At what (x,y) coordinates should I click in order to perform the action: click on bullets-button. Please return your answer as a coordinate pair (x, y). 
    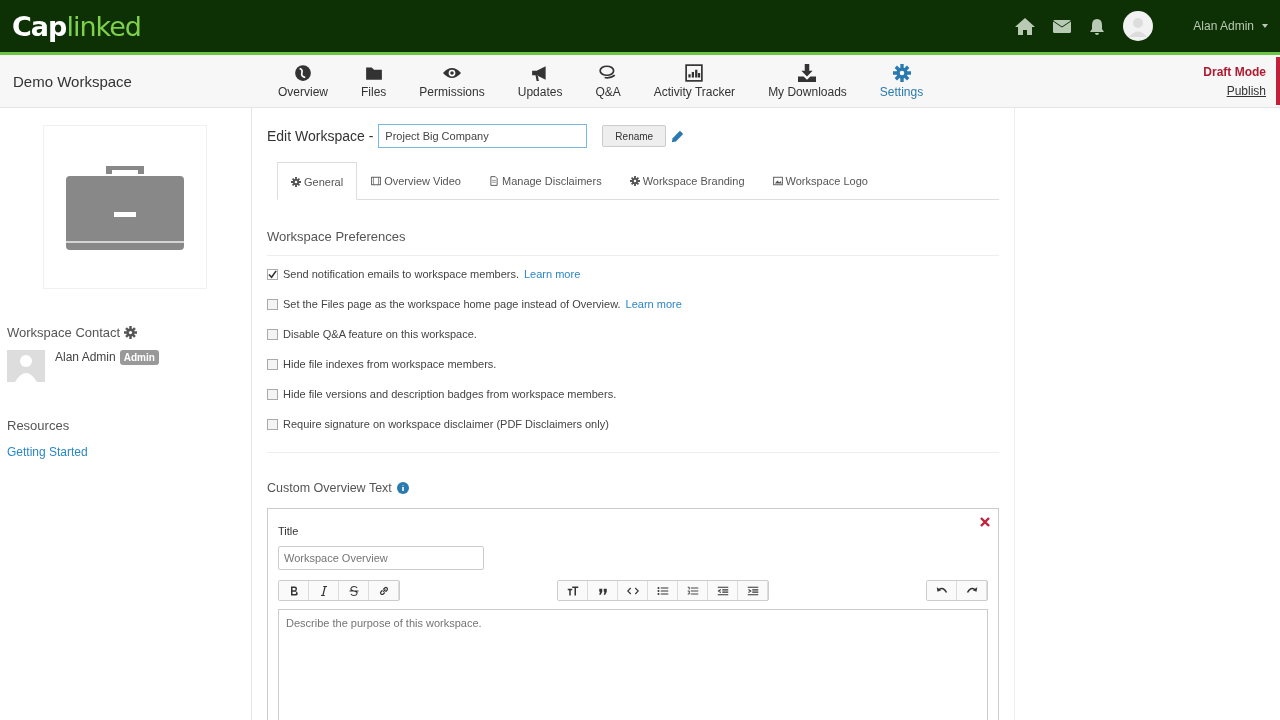
    Looking at the image, I should click on (663, 590).